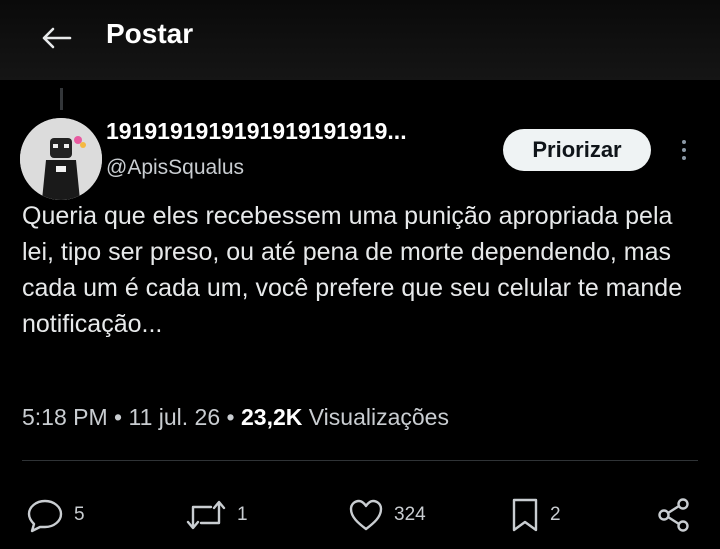 This screenshot has width=720, height=549. What do you see at coordinates (379, 417) in the screenshot?
I see `views-label: Visualizações` at bounding box center [379, 417].